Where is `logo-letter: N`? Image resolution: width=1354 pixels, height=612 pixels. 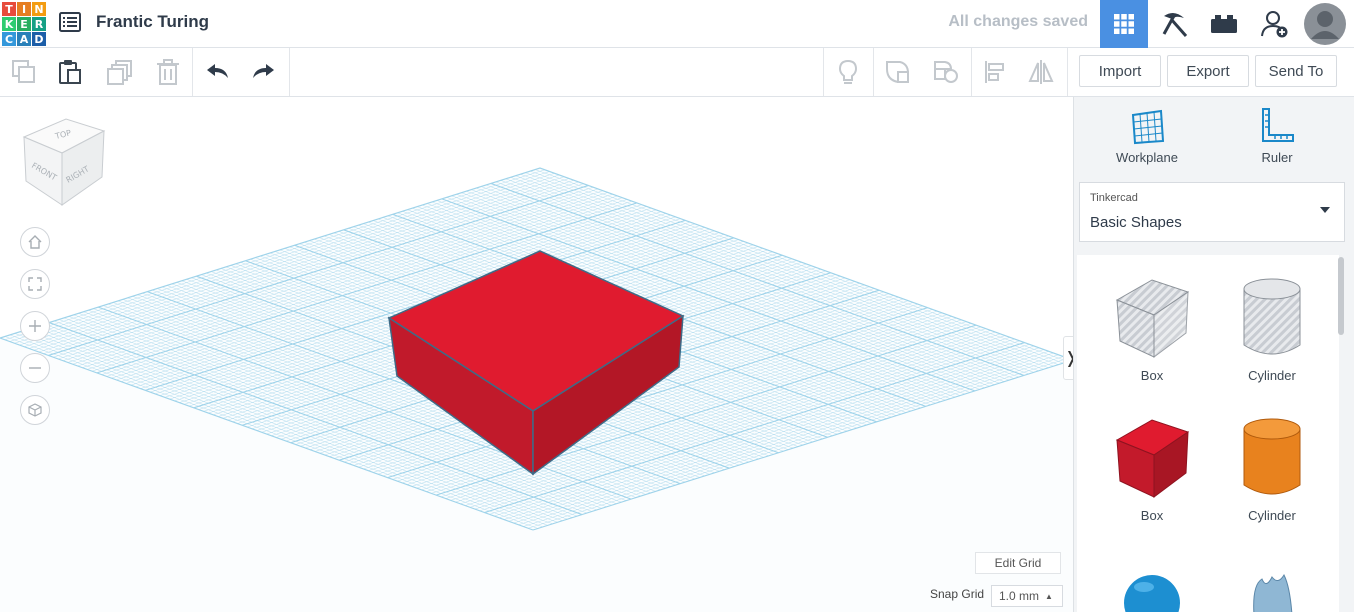 logo-letter: N is located at coordinates (39, 9).